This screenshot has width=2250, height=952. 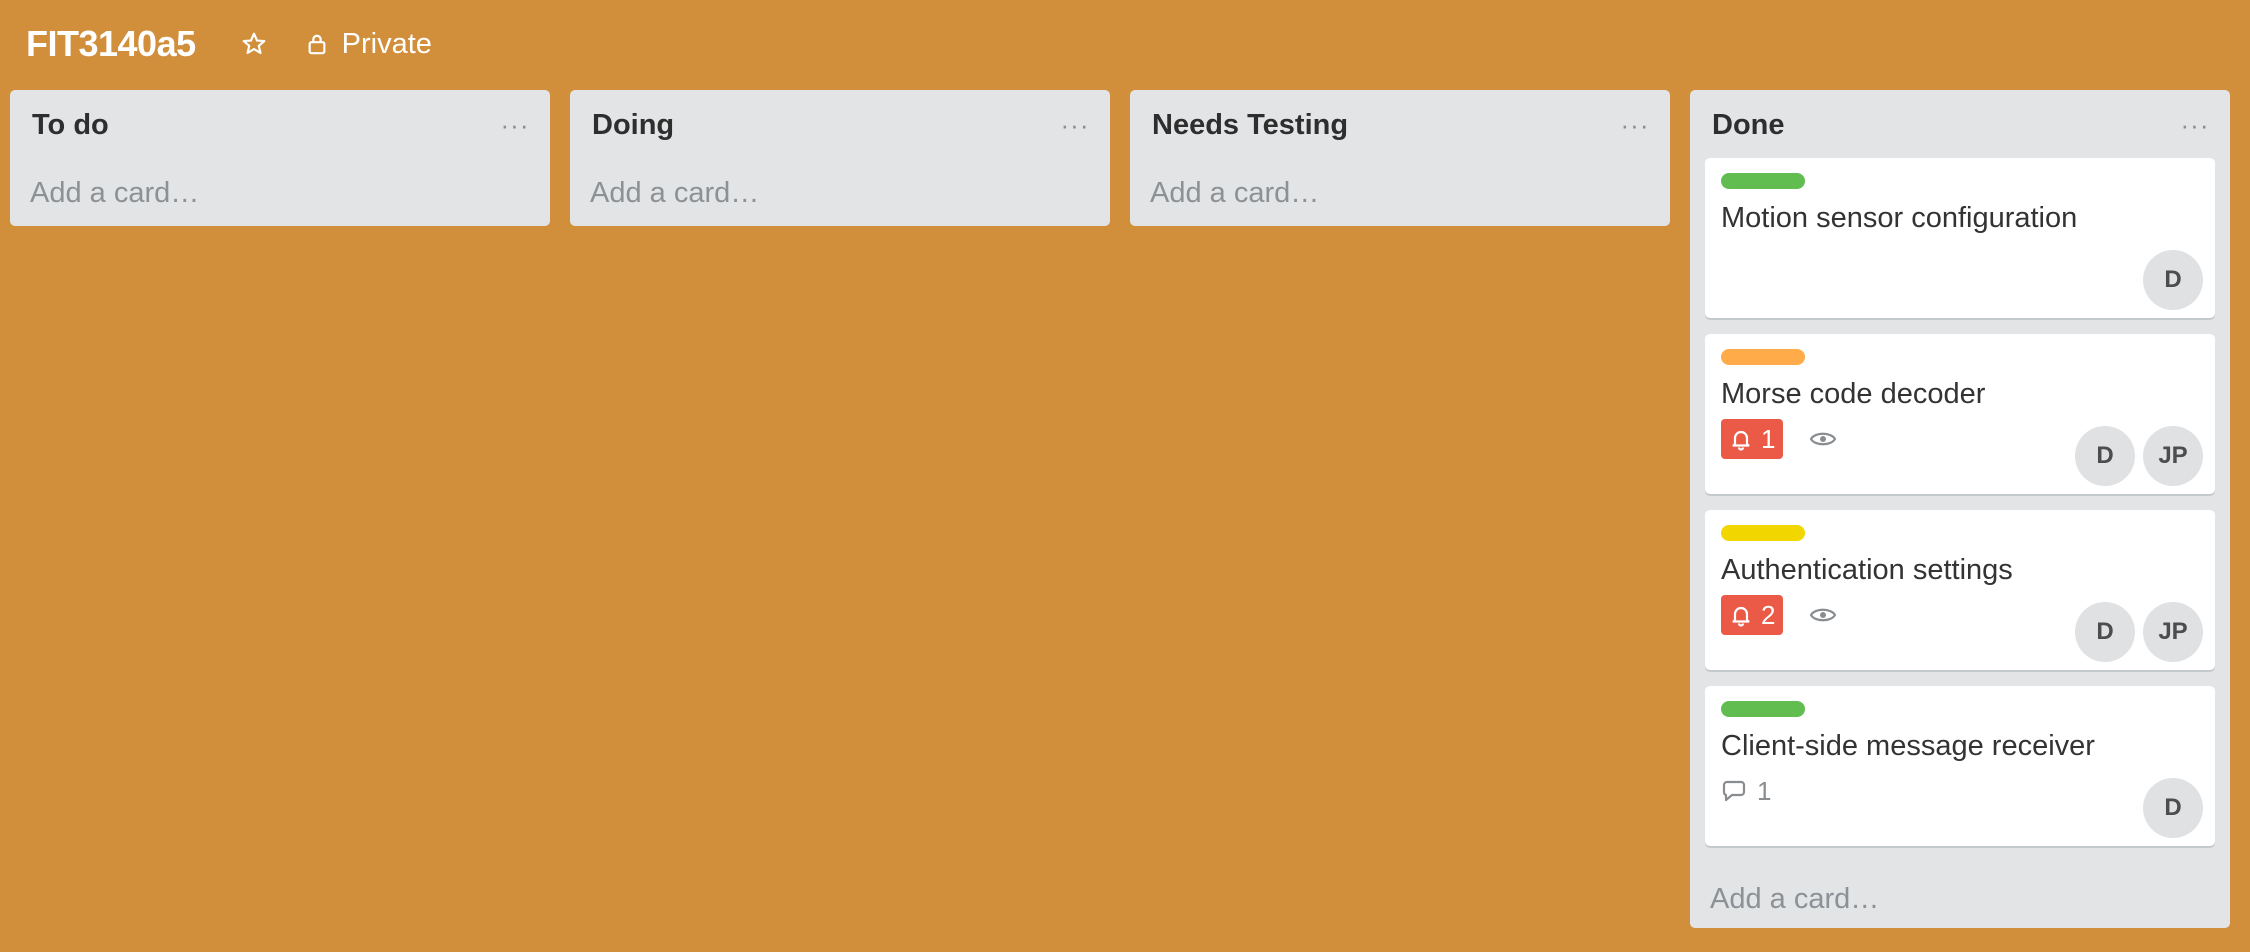 I want to click on star-button, so click(x=254, y=44).